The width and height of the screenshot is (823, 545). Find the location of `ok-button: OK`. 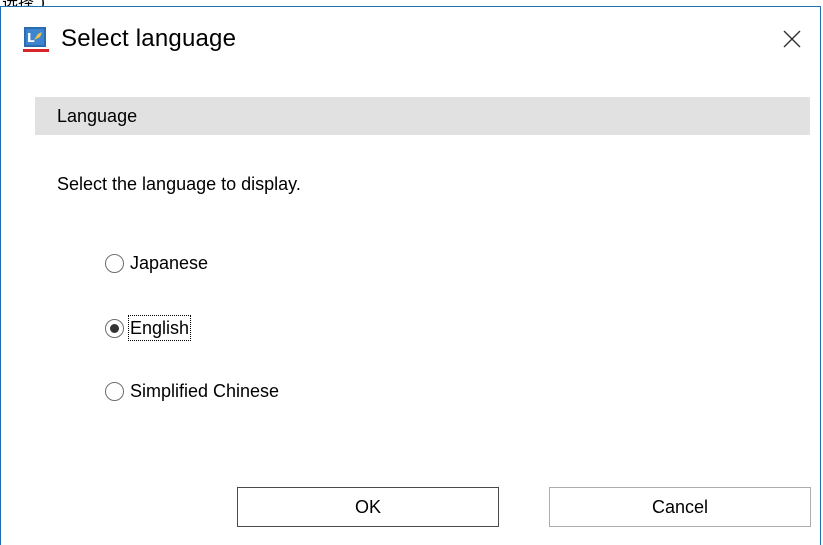

ok-button: OK is located at coordinates (368, 507).